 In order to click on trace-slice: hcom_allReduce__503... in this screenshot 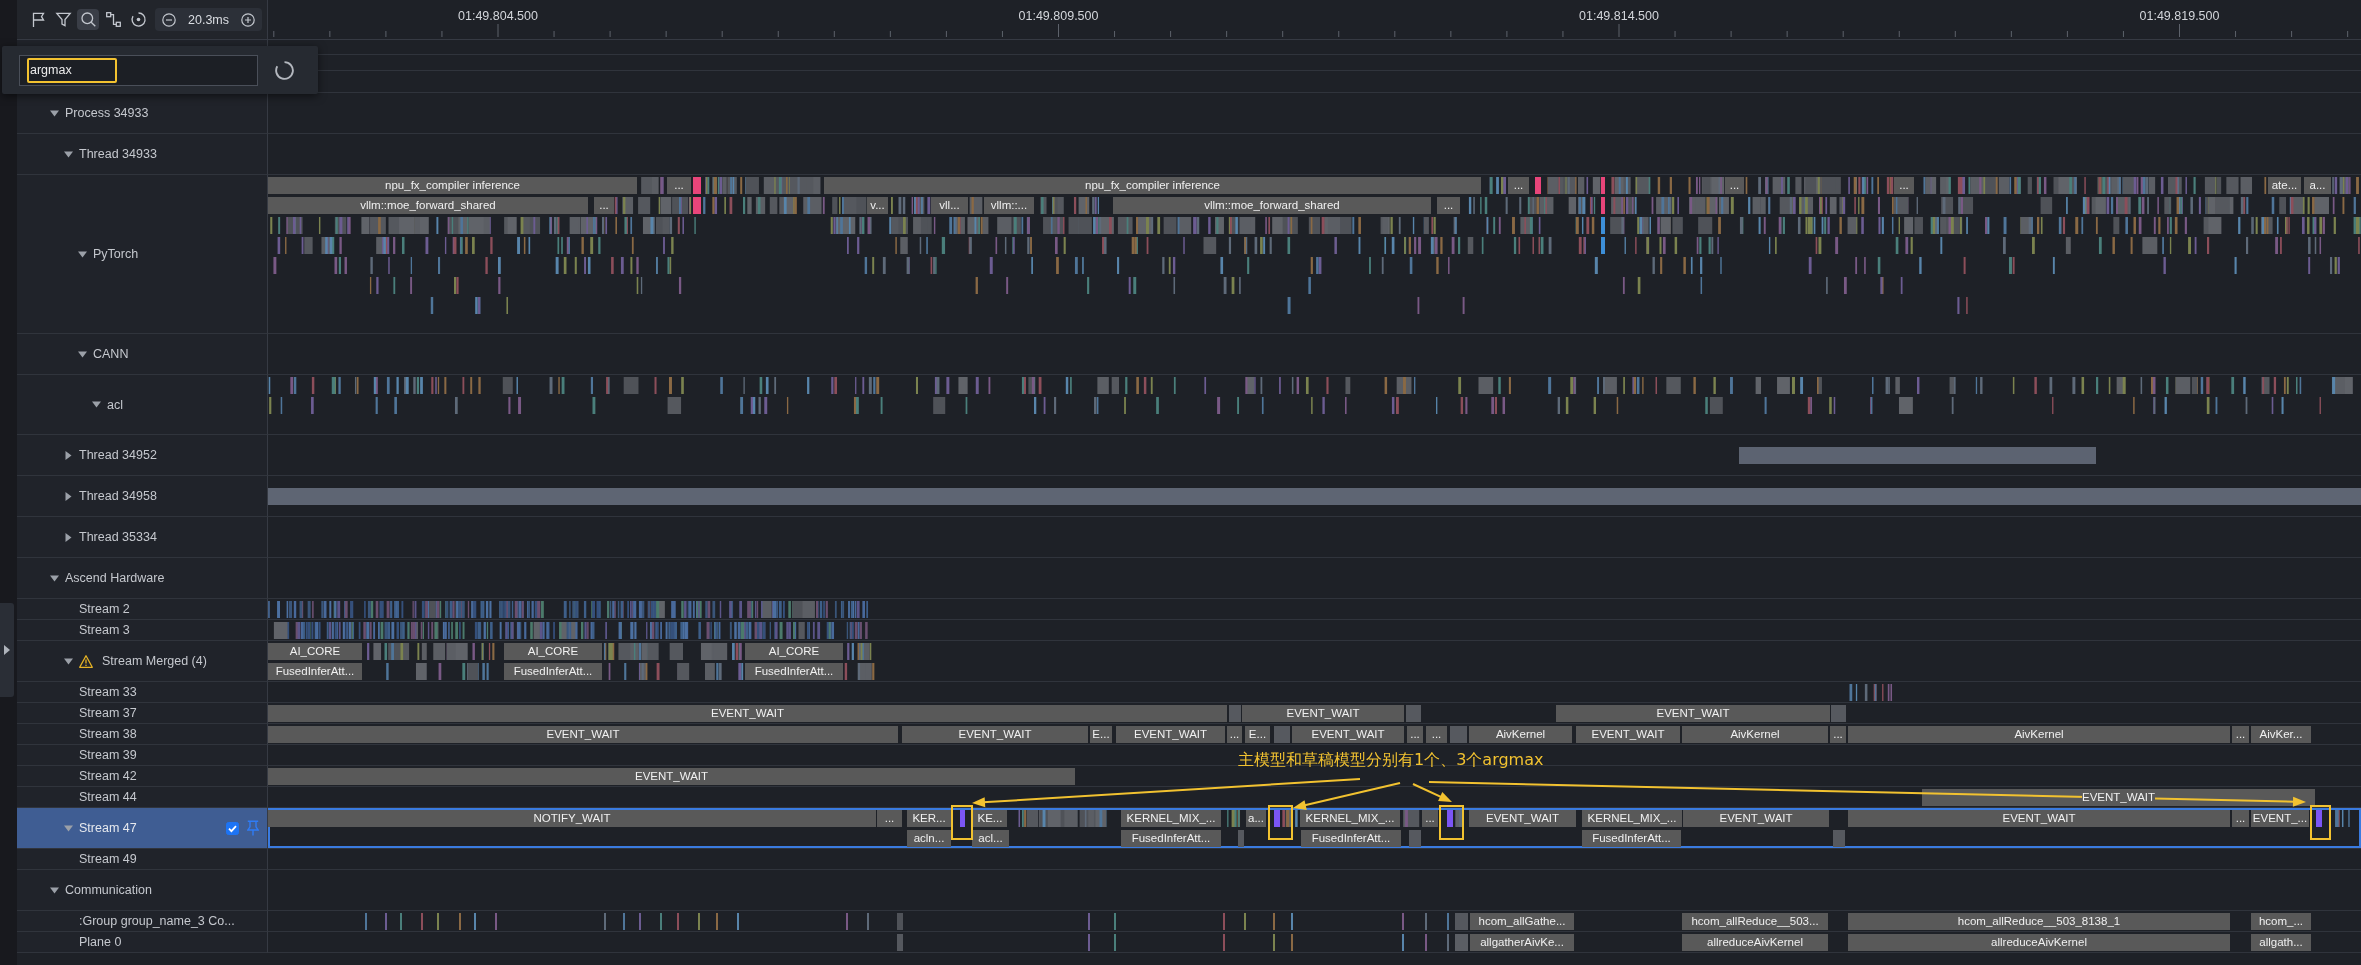, I will do `click(1755, 921)`.